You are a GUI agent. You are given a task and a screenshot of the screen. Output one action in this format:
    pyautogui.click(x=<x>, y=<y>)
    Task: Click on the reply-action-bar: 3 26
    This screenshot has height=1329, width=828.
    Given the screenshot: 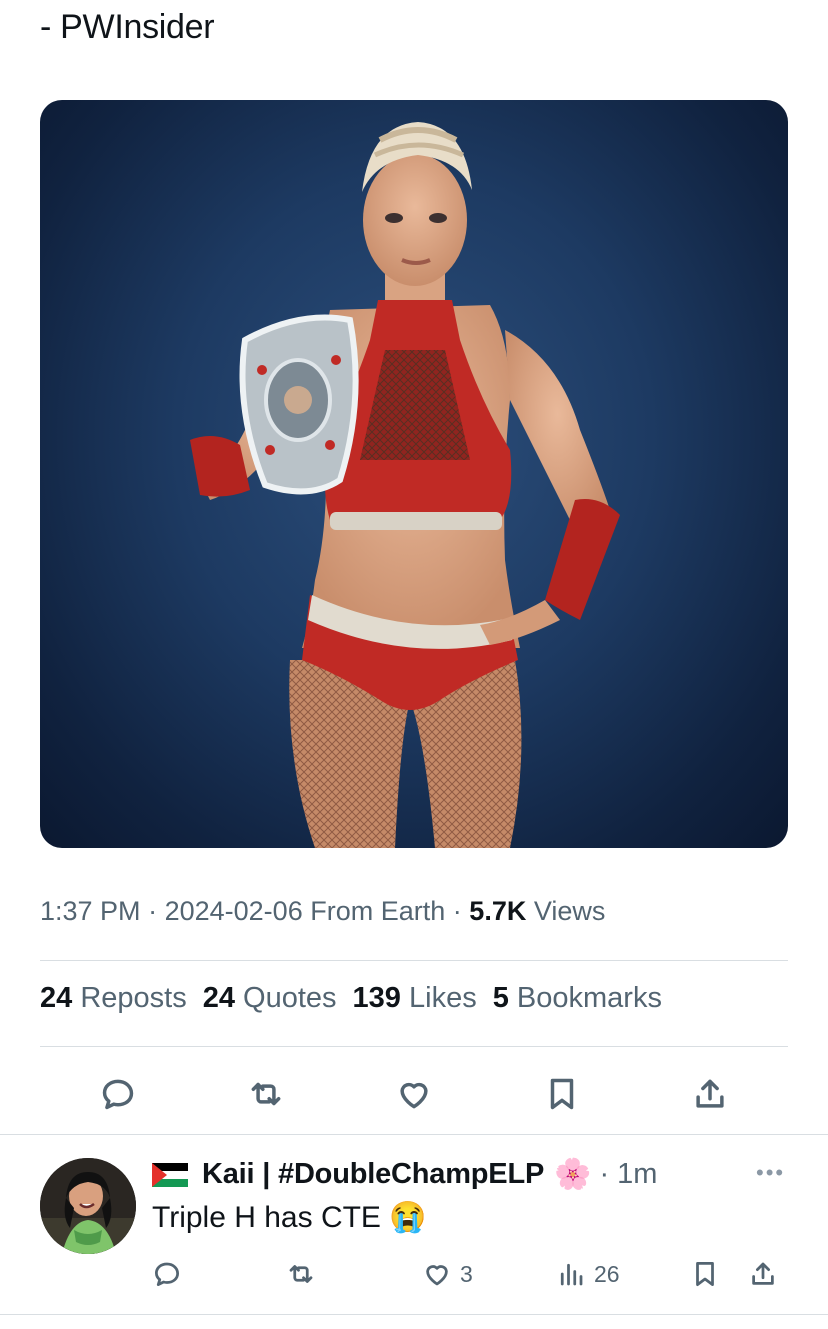 What is the action you would take?
    pyautogui.click(x=472, y=1274)
    